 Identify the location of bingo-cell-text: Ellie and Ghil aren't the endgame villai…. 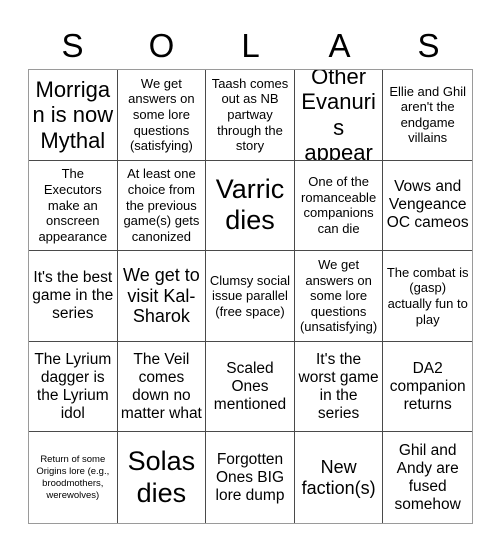
(427, 114).